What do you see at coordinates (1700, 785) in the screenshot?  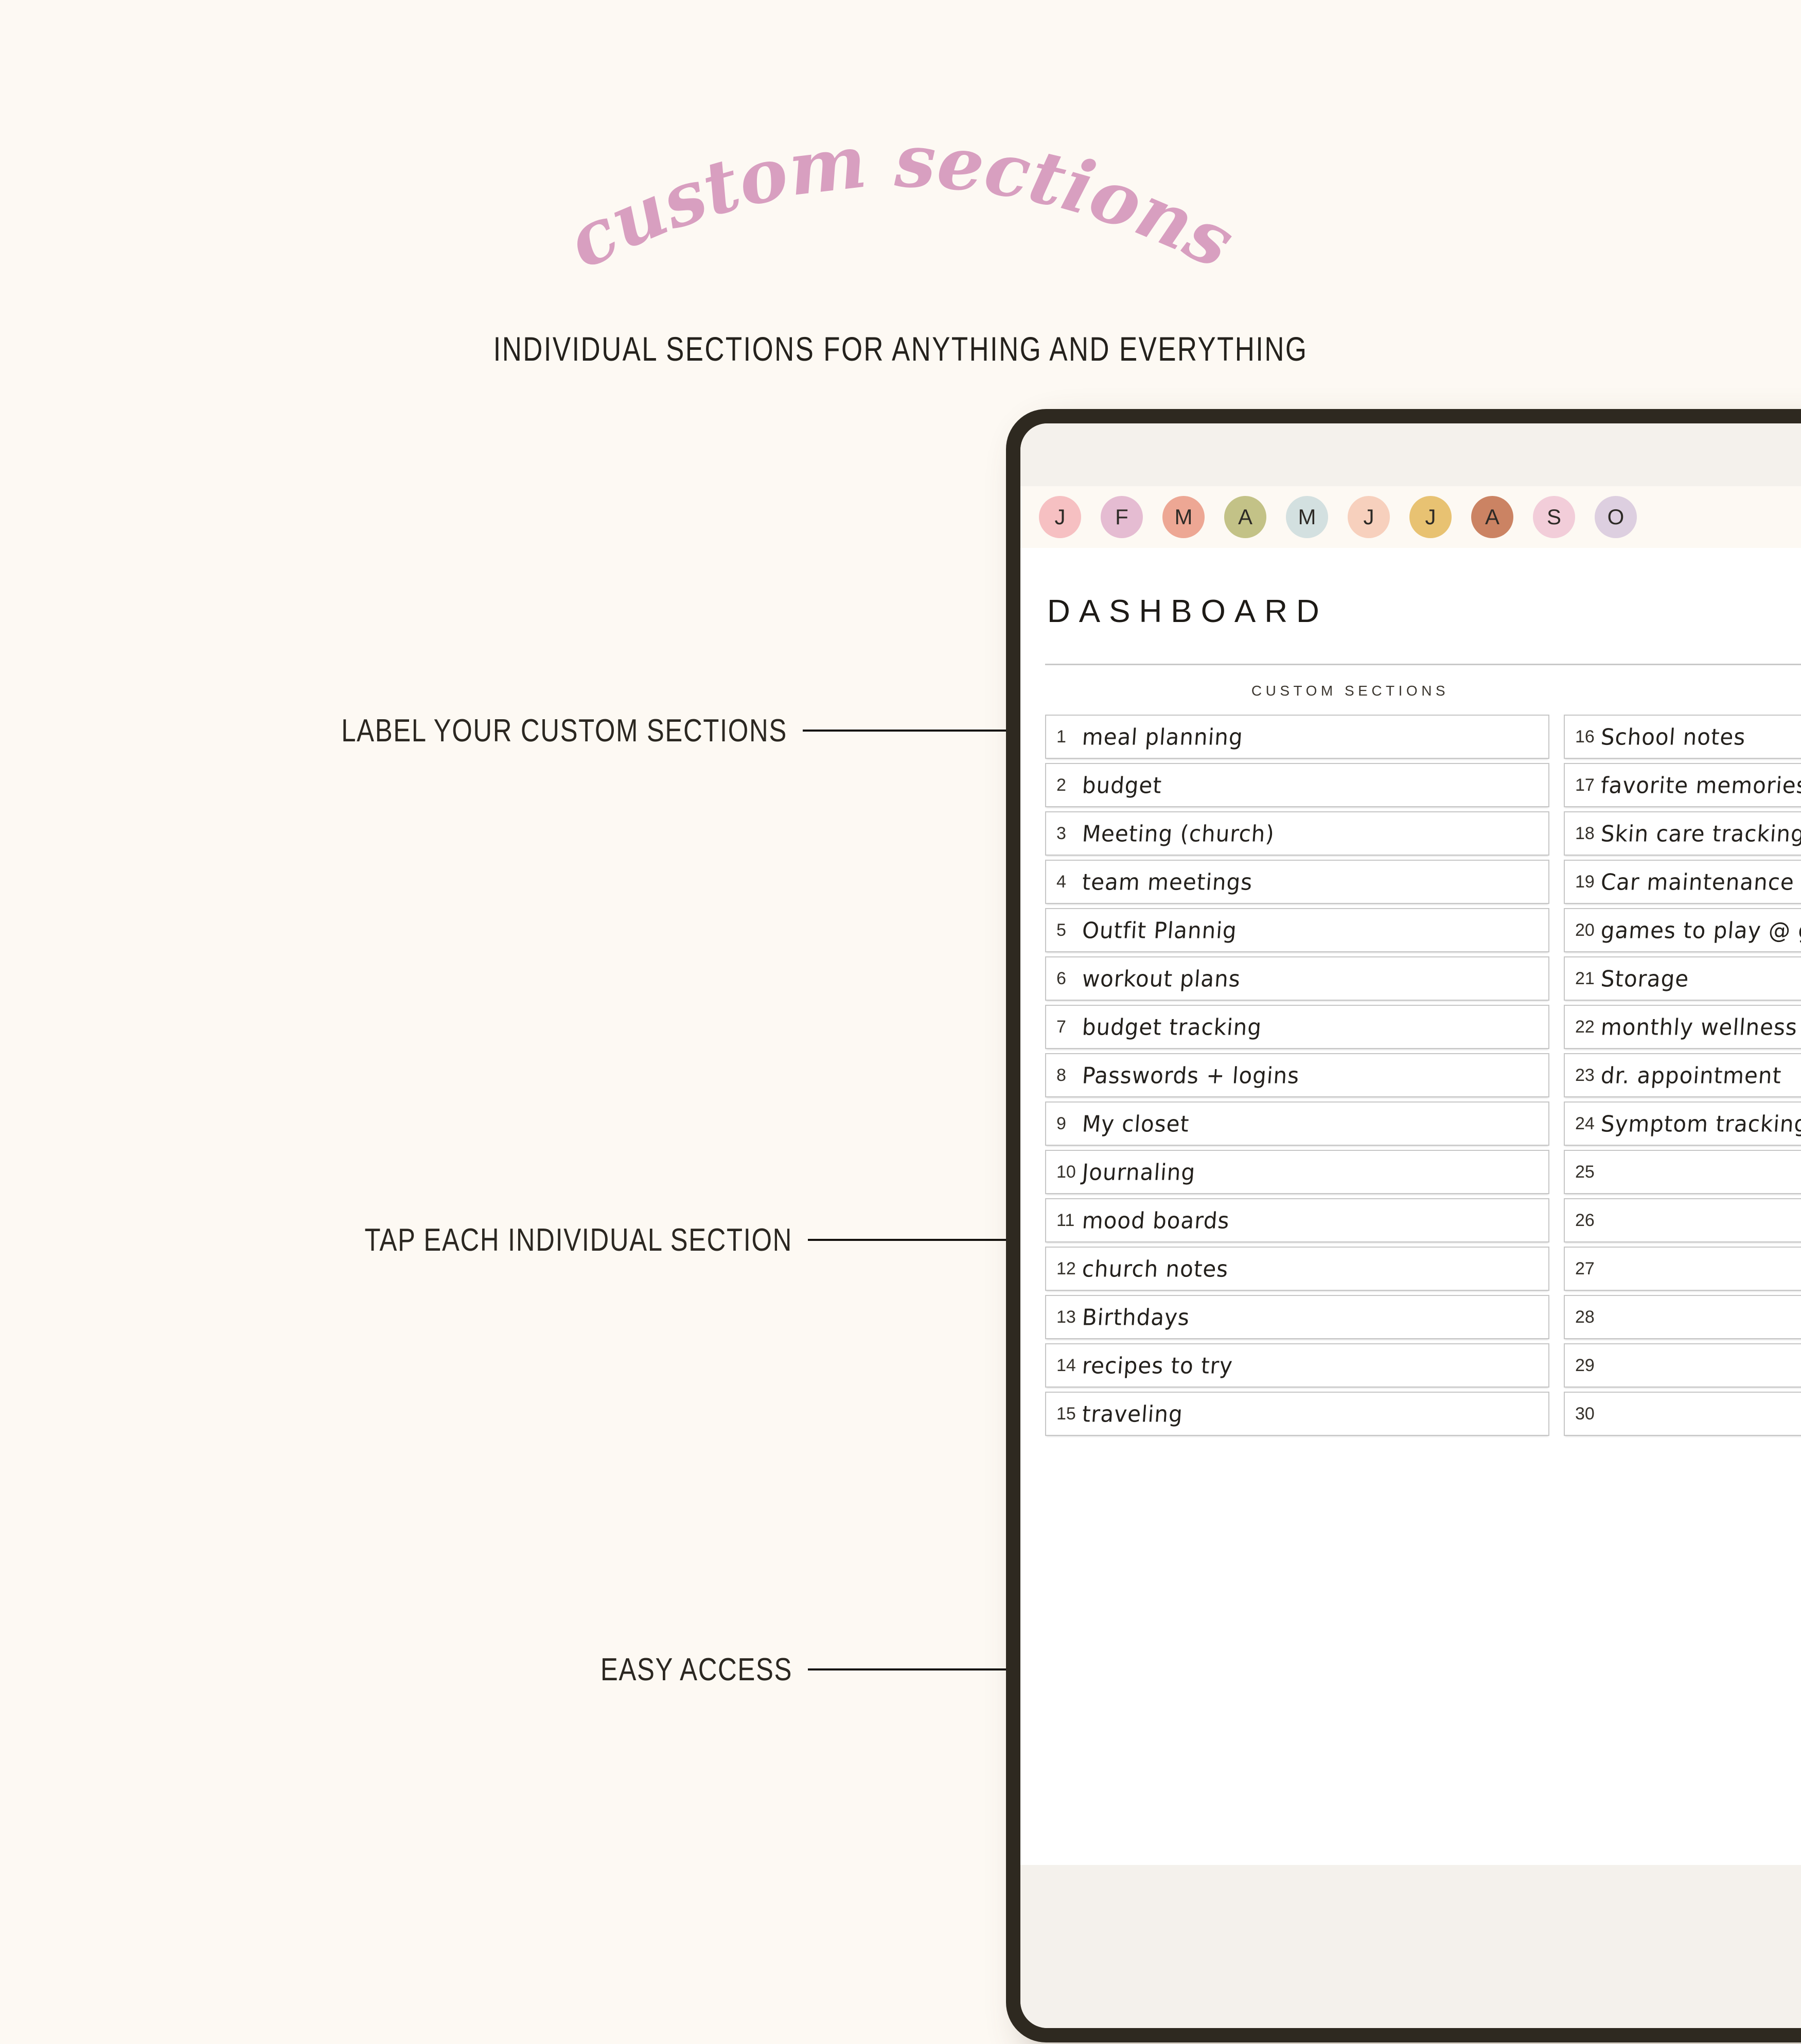 I see `section-card-label: favorite memories` at bounding box center [1700, 785].